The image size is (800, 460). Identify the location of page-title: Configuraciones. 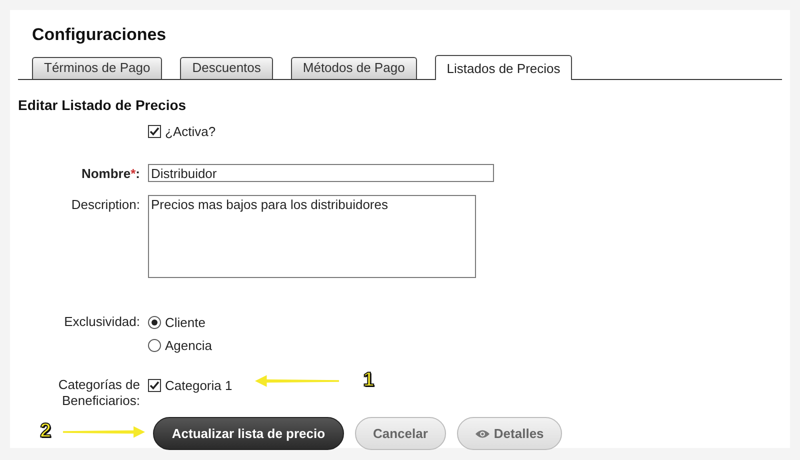
(99, 34).